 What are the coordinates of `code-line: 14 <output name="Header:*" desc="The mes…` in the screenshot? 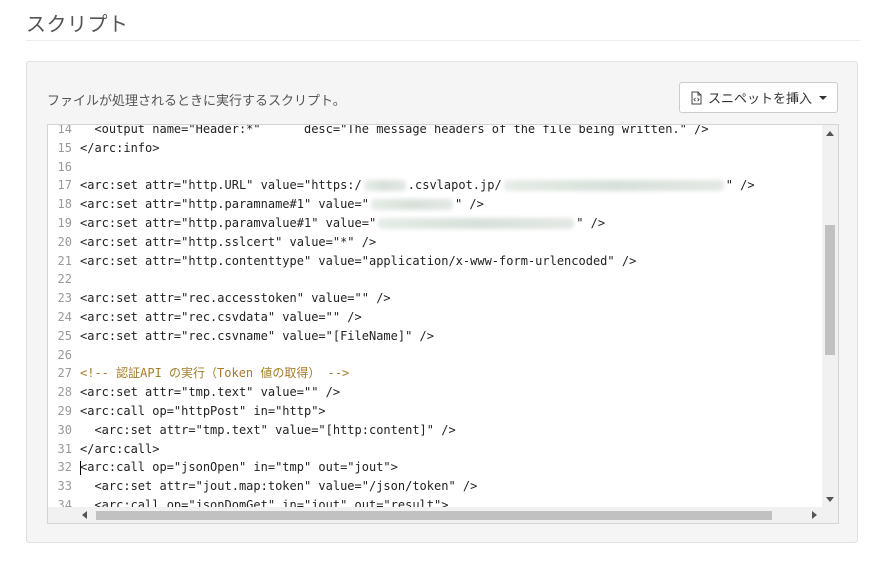 It's located at (435, 132).